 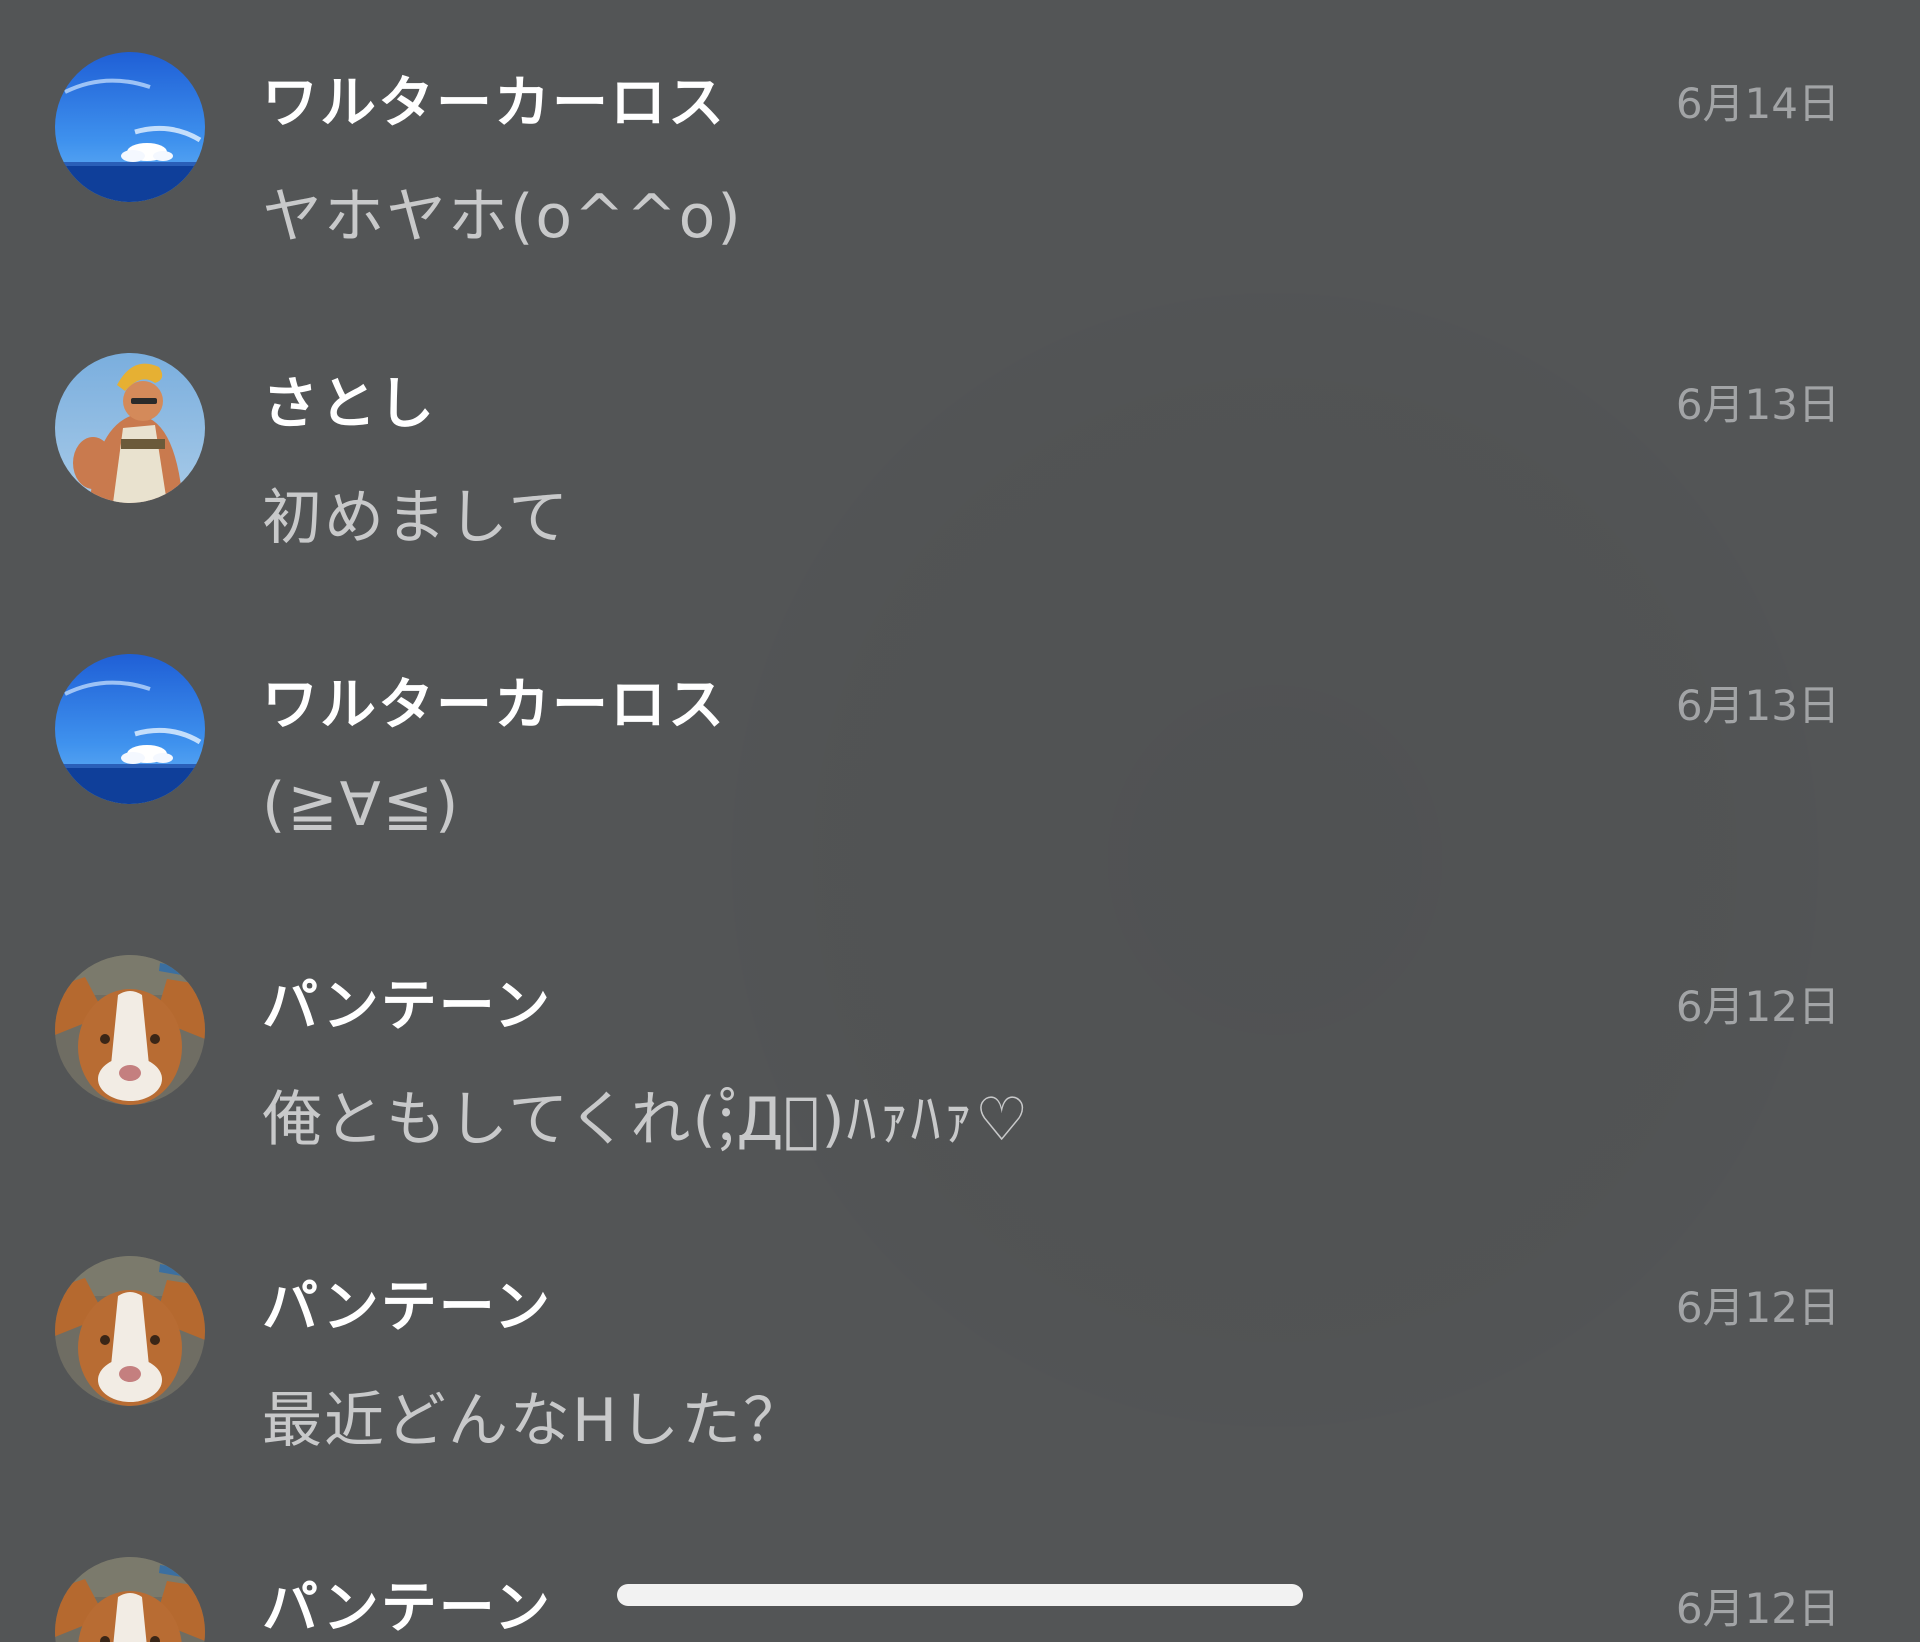 I want to click on home-indicator-bar, so click(x=960, y=1595).